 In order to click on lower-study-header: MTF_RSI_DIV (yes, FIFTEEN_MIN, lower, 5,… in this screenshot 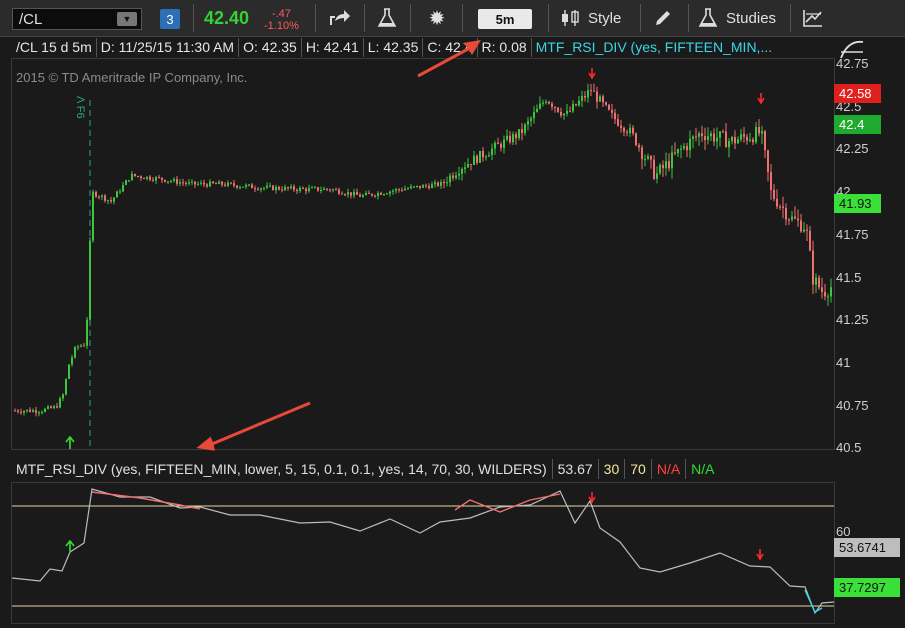, I will do `click(365, 469)`.